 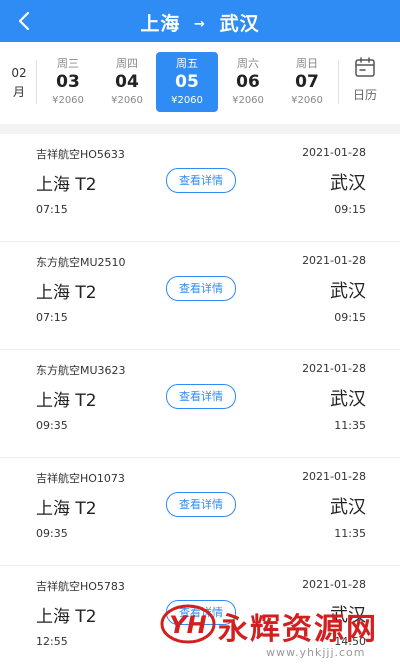 I want to click on calendar-icon, so click(x=365, y=67).